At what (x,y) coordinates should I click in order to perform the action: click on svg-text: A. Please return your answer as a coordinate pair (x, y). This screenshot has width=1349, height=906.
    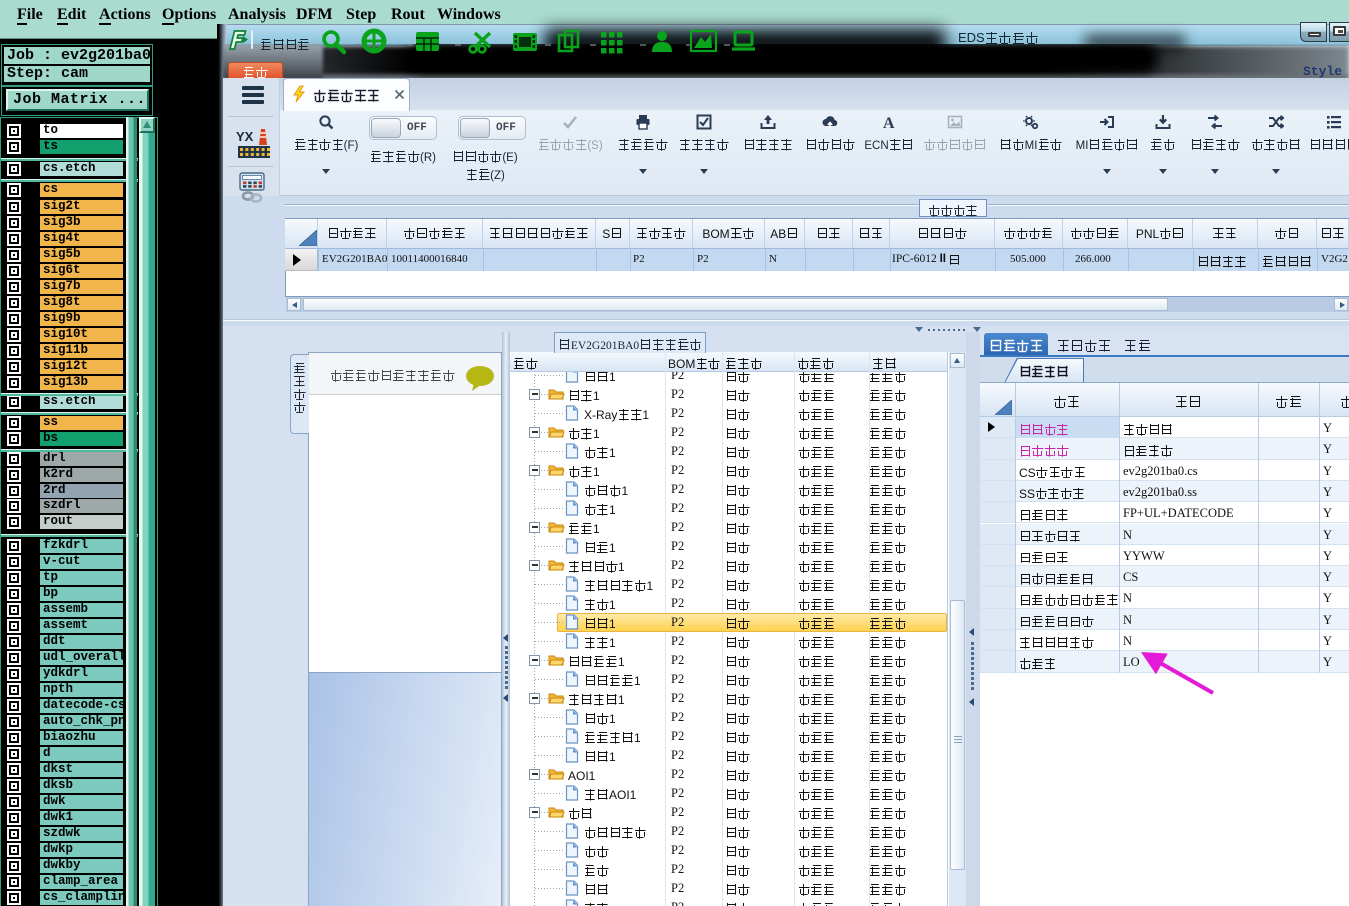
    Looking at the image, I should click on (889, 122).